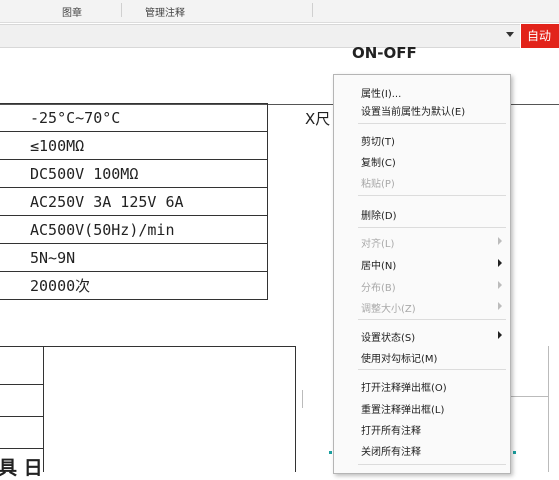  Describe the element at coordinates (21, 468) in the screenshot. I see `bottom-label: 具 日` at that location.